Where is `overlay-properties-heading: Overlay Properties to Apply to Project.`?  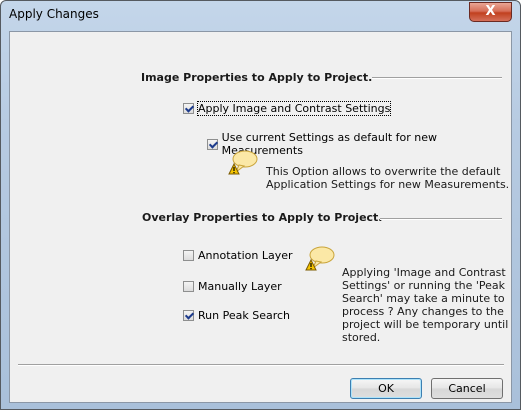
overlay-properties-heading: Overlay Properties to Apply to Project. is located at coordinates (262, 217).